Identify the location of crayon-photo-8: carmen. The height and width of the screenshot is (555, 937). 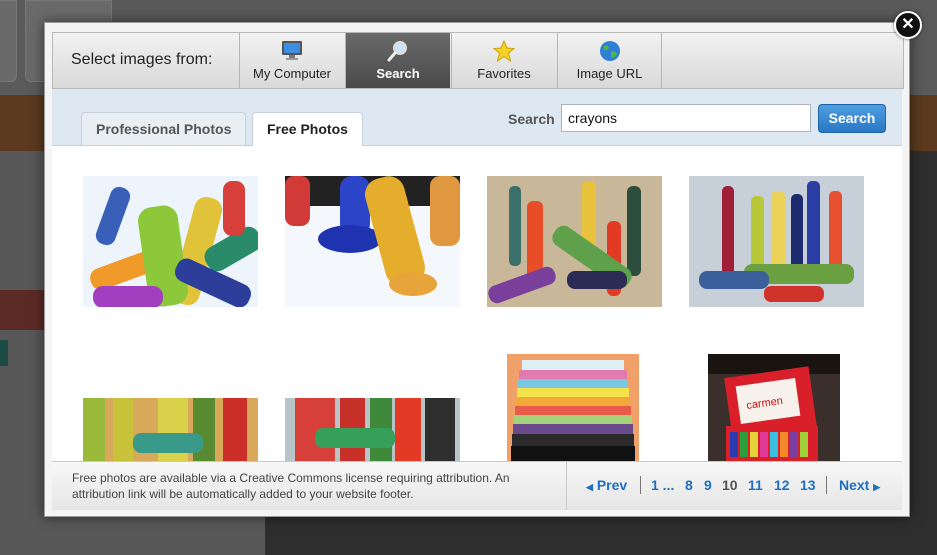
(774, 407).